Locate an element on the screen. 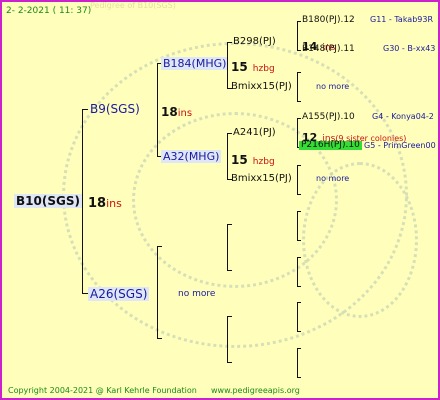 This screenshot has height=400, width=440. gen4-ref-b180: G11 - Takab93R is located at coordinates (402, 19).